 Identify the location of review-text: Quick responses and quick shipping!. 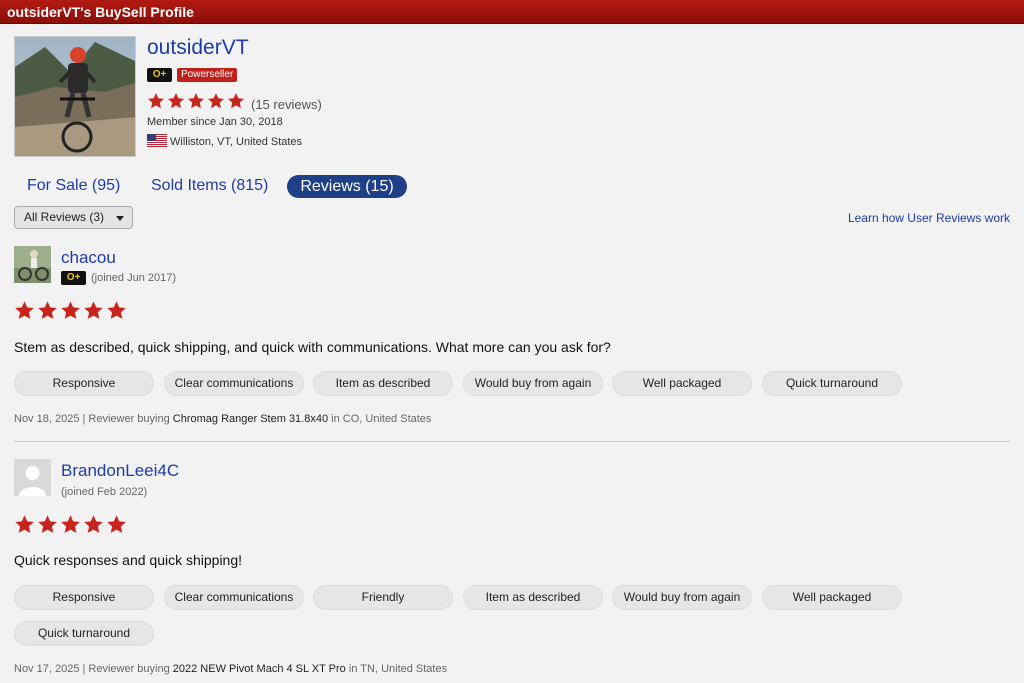
(128, 560).